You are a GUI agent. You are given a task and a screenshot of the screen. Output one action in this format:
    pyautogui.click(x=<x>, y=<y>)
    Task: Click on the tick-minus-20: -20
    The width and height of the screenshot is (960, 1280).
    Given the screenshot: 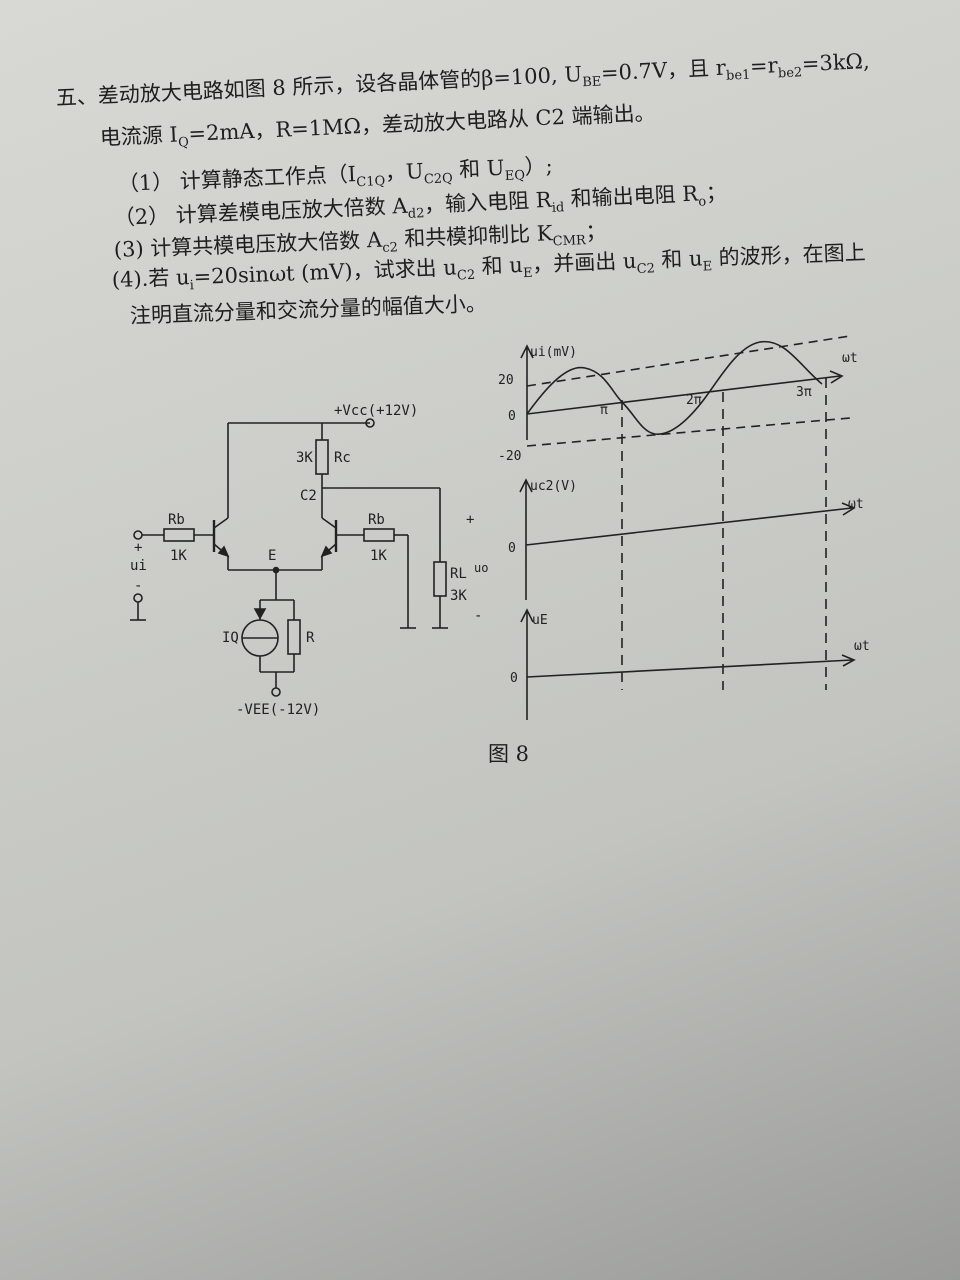 What is the action you would take?
    pyautogui.click(x=509, y=456)
    